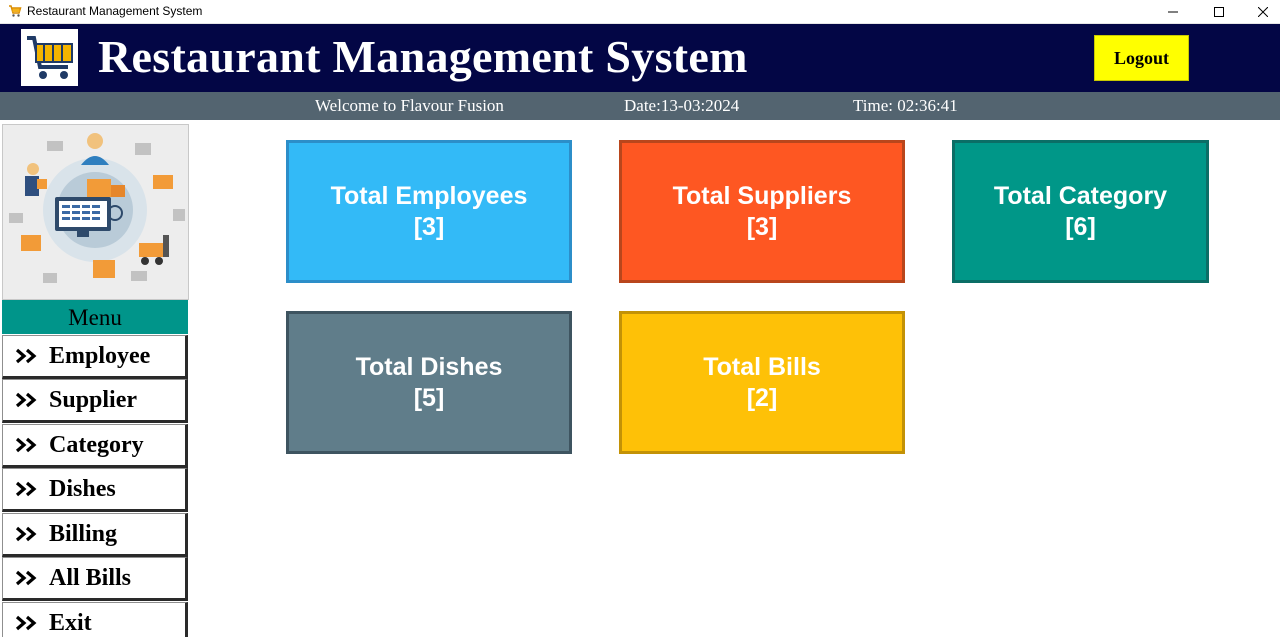 This screenshot has width=1280, height=637. What do you see at coordinates (90, 577) in the screenshot?
I see `sidebar-item-label: All Bills` at bounding box center [90, 577].